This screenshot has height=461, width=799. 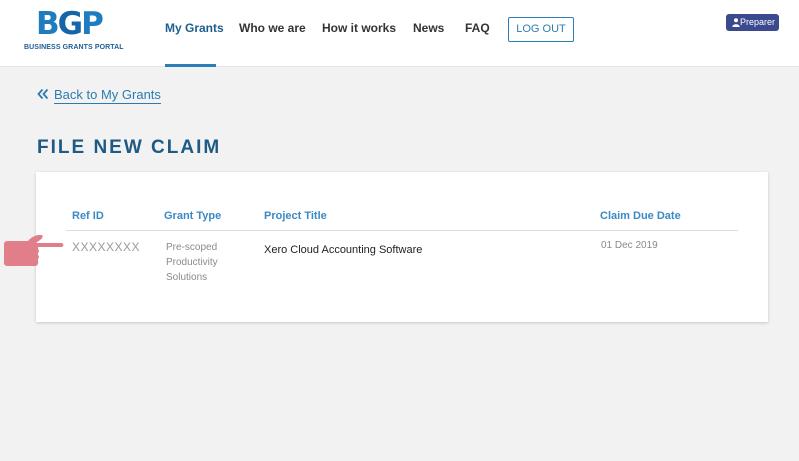 What do you see at coordinates (192, 247) in the screenshot?
I see `grant-type-line: Pre-scoped` at bounding box center [192, 247].